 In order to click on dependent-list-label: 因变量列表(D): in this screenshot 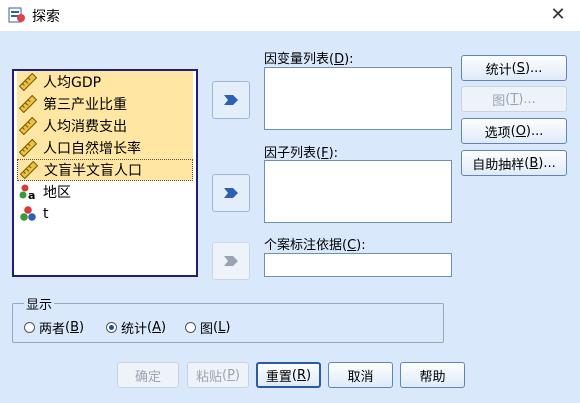, I will do `click(309, 59)`.